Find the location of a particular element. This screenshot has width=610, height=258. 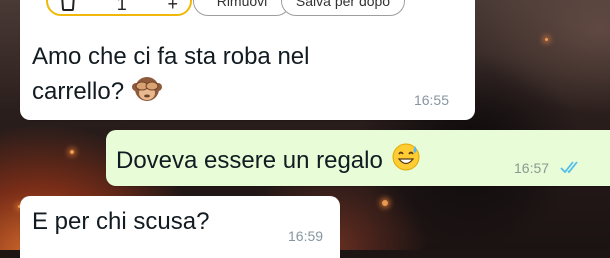

save-for-later-button: Salva per dopo is located at coordinates (343, 8).